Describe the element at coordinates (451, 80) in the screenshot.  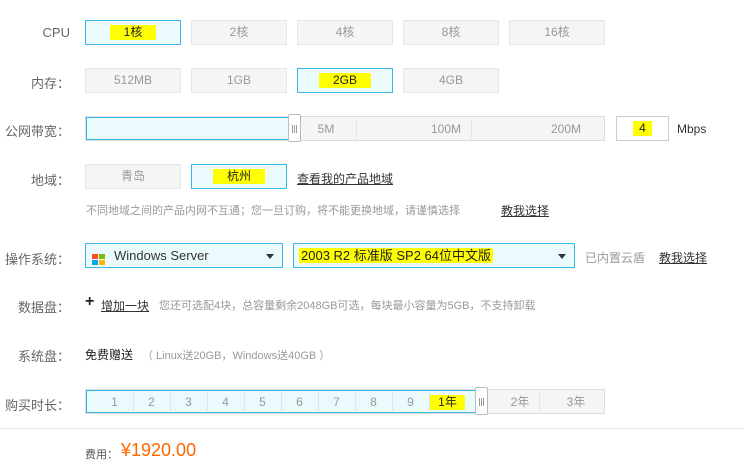
I see `memory-option-4gb: 4GB` at that location.